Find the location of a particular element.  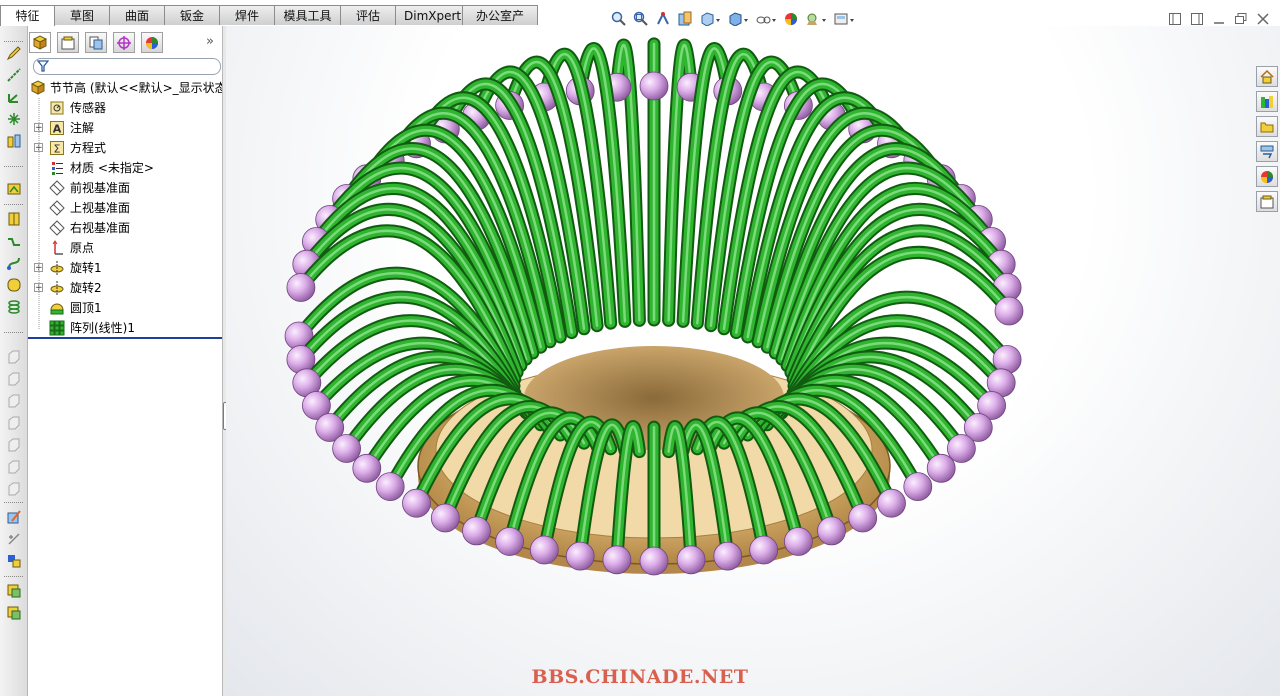

tree-filter-input is located at coordinates (127, 66).